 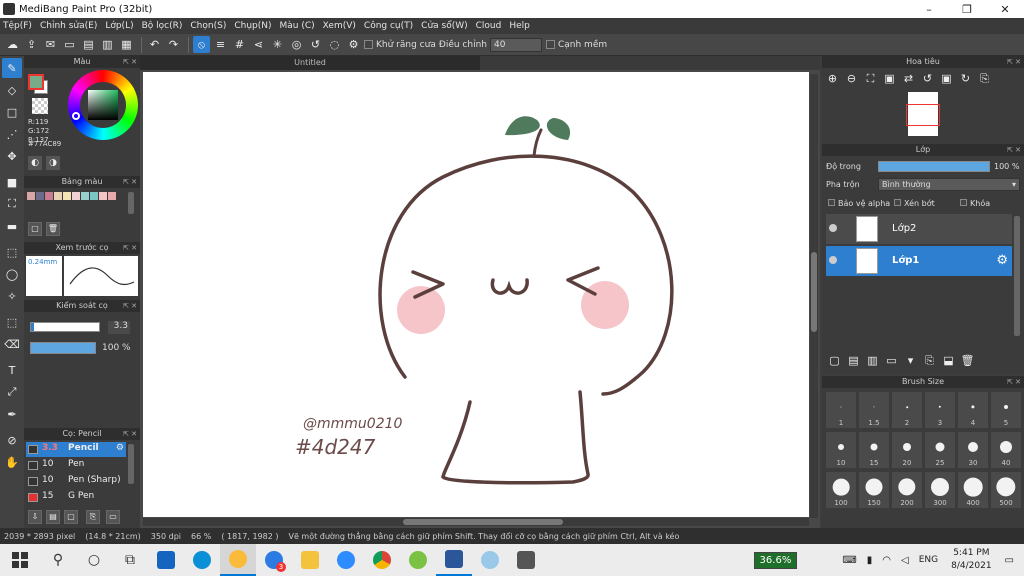 What do you see at coordinates (891, 360) in the screenshot?
I see `new-folder-icon: ▭` at bounding box center [891, 360].